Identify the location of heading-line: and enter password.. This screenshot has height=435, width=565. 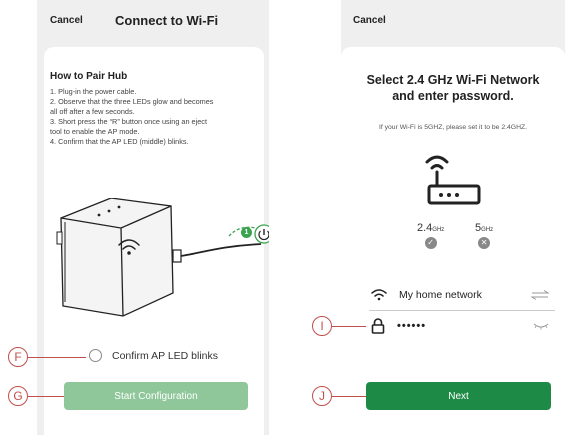
(453, 96).